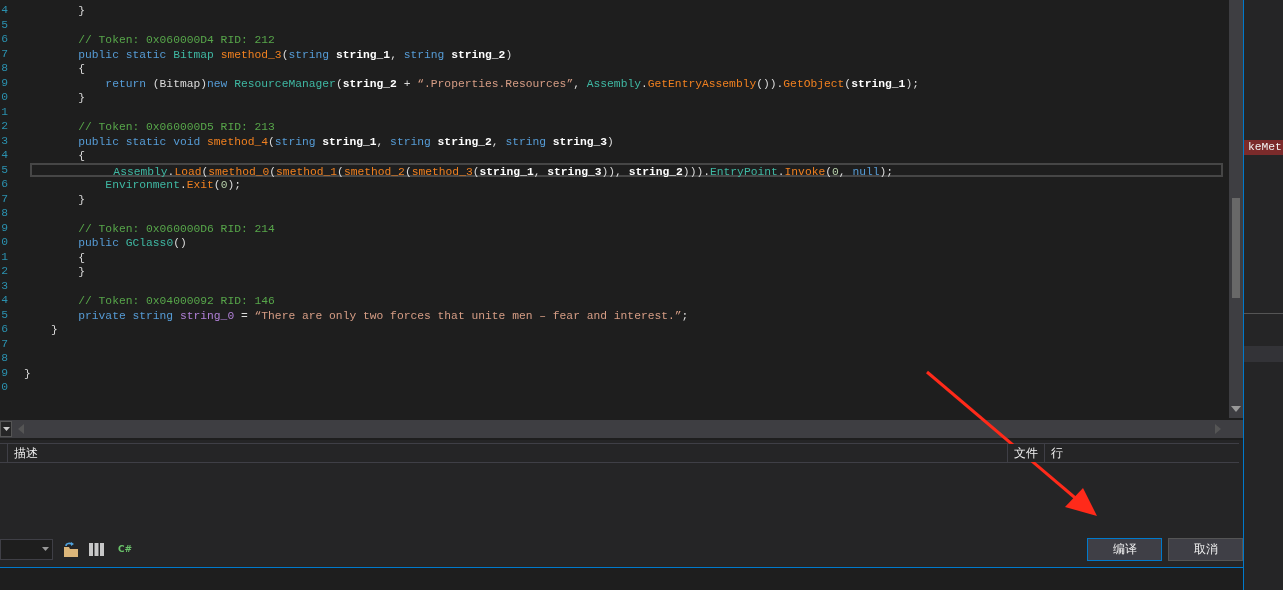  What do you see at coordinates (176, 40) in the screenshot?
I see `code-line: // Token: 0x060000D4 RID: 212` at bounding box center [176, 40].